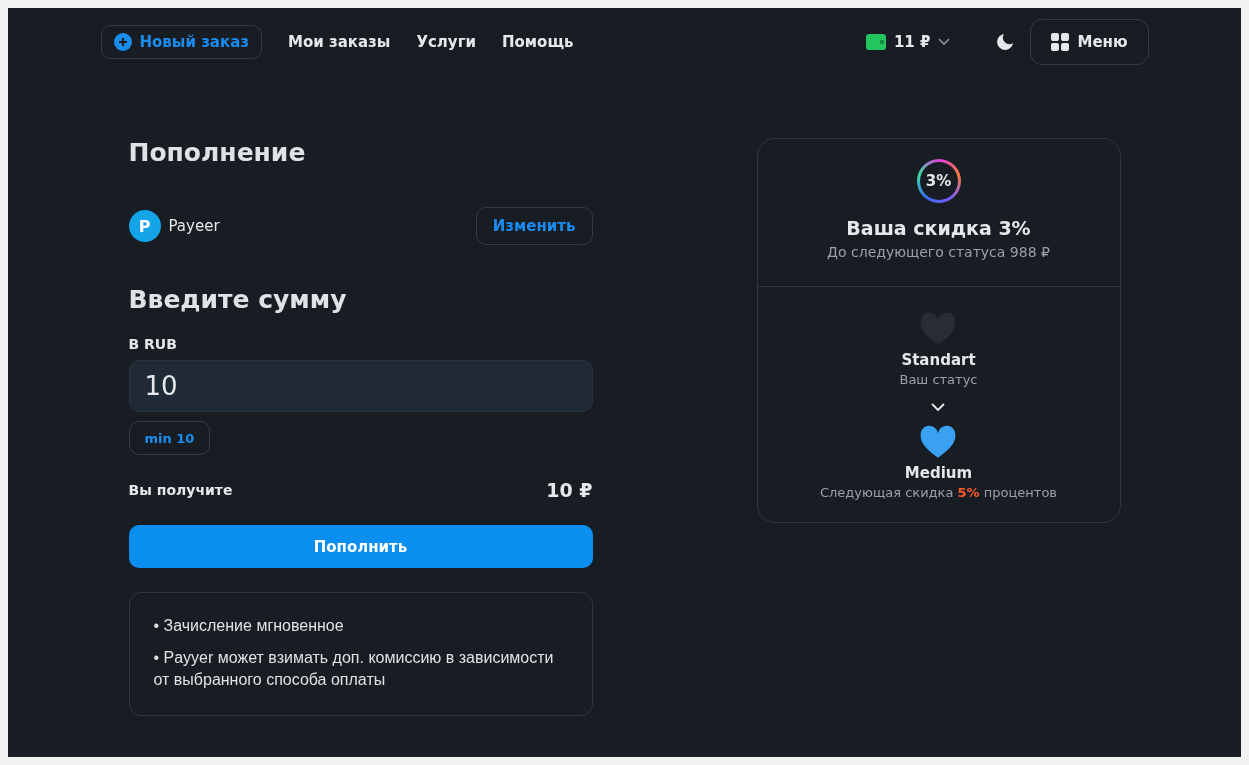 The image size is (1249, 765). Describe the element at coordinates (194, 226) in the screenshot. I see `payment-method-name: Payeer` at that location.